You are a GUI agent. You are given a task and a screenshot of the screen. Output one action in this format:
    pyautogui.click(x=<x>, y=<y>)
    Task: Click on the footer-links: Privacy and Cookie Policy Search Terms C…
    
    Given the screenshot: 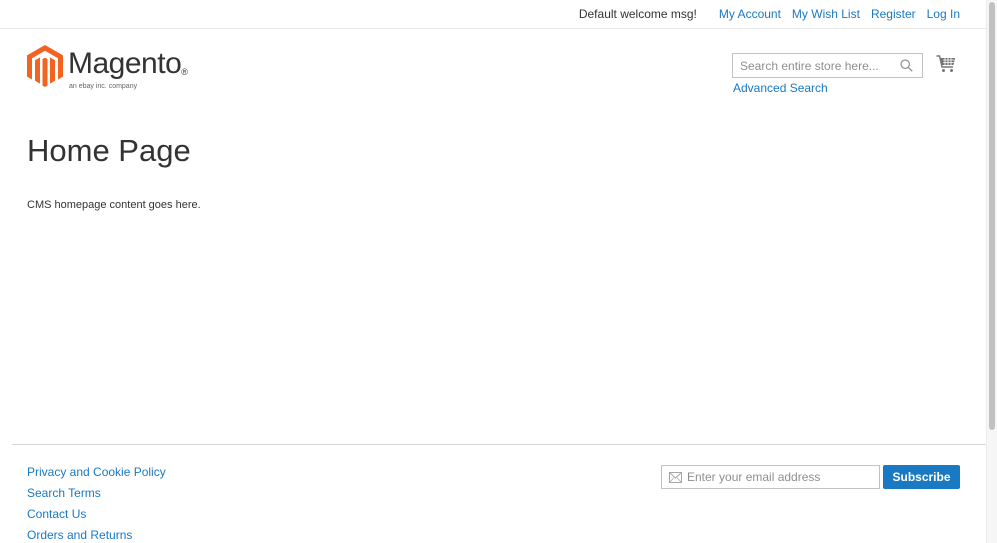 What is the action you would take?
    pyautogui.click(x=96, y=504)
    